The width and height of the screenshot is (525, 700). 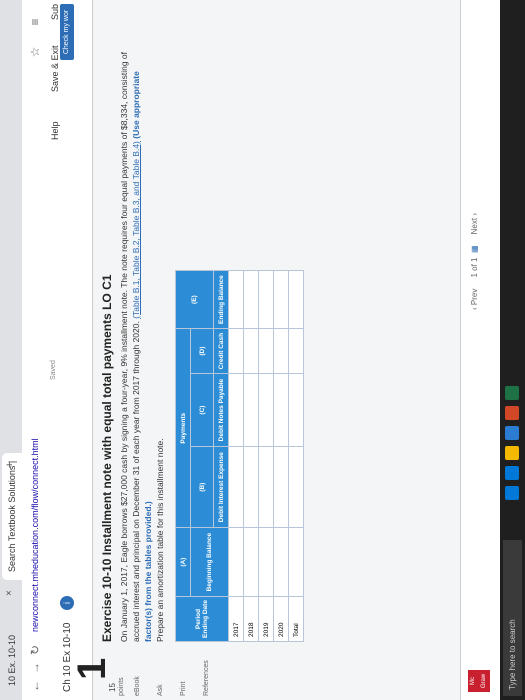 I want to click on table-row: 2020, so click(x=281, y=456).